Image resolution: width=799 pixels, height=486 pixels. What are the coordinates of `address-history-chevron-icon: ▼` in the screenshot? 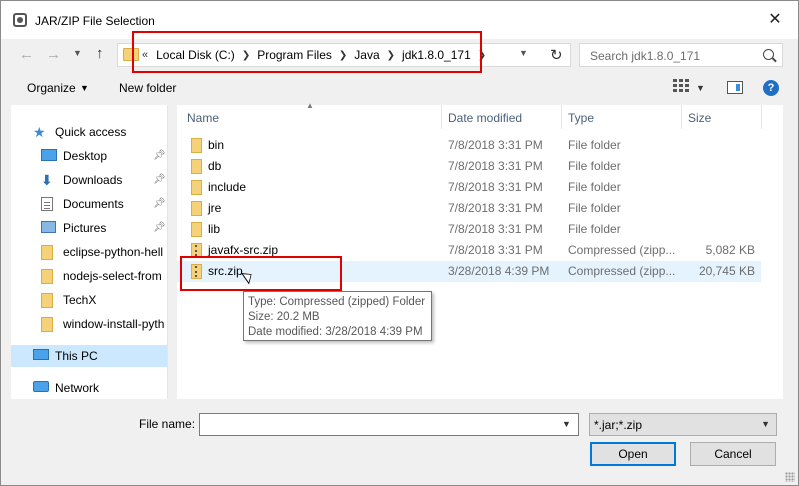 It's located at (523, 53).